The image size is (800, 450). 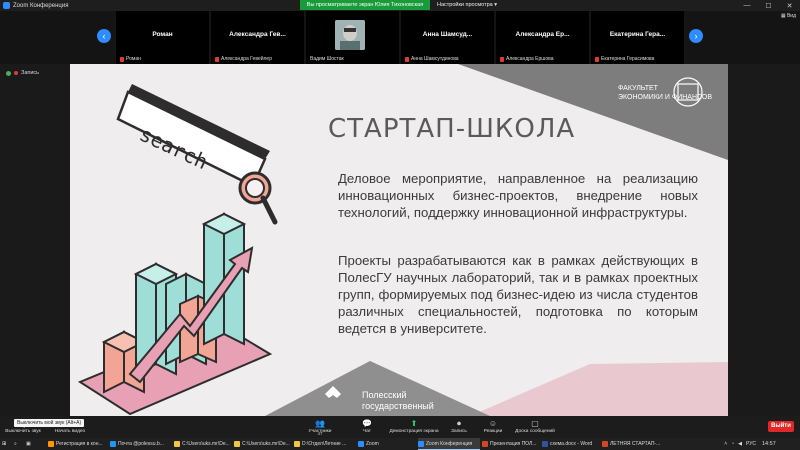 I want to click on minimize-icon: —, so click(x=746, y=5).